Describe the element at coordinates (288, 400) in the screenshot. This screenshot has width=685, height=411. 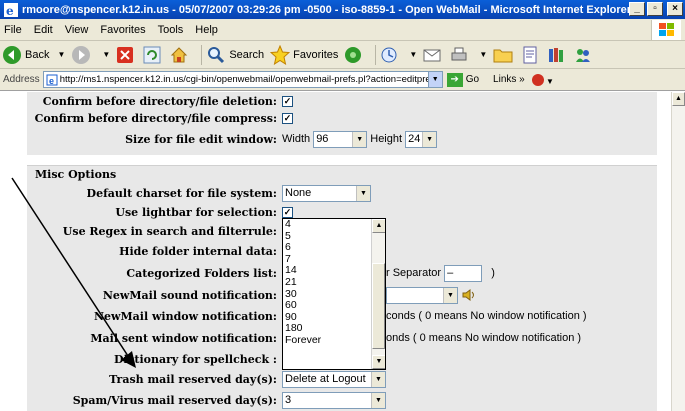
I see `spam-value: 3` at that location.